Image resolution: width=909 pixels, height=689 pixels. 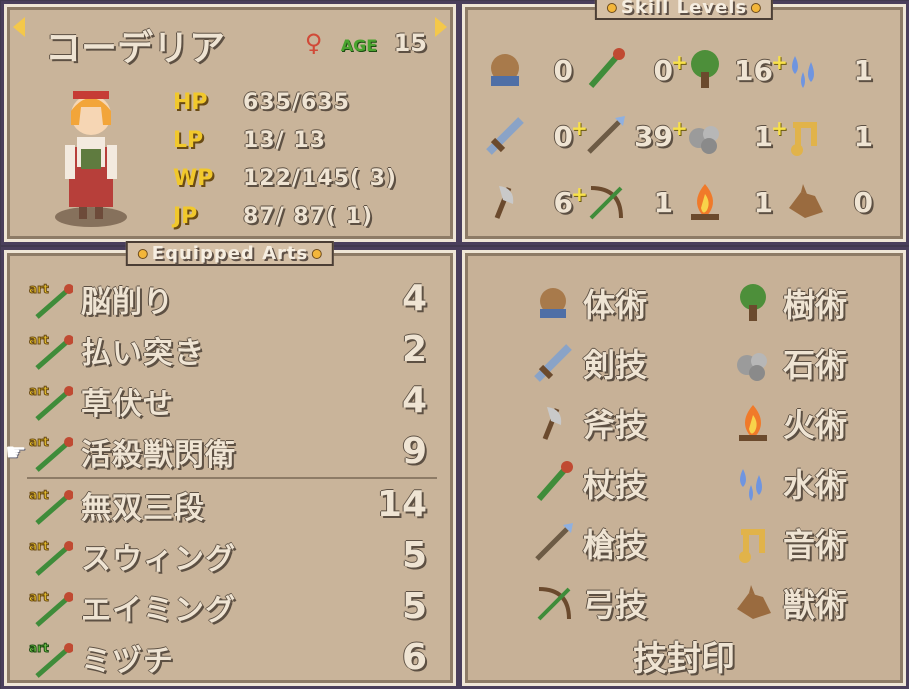 I want to click on jp-value: 87/ 87( 1), so click(x=308, y=216).